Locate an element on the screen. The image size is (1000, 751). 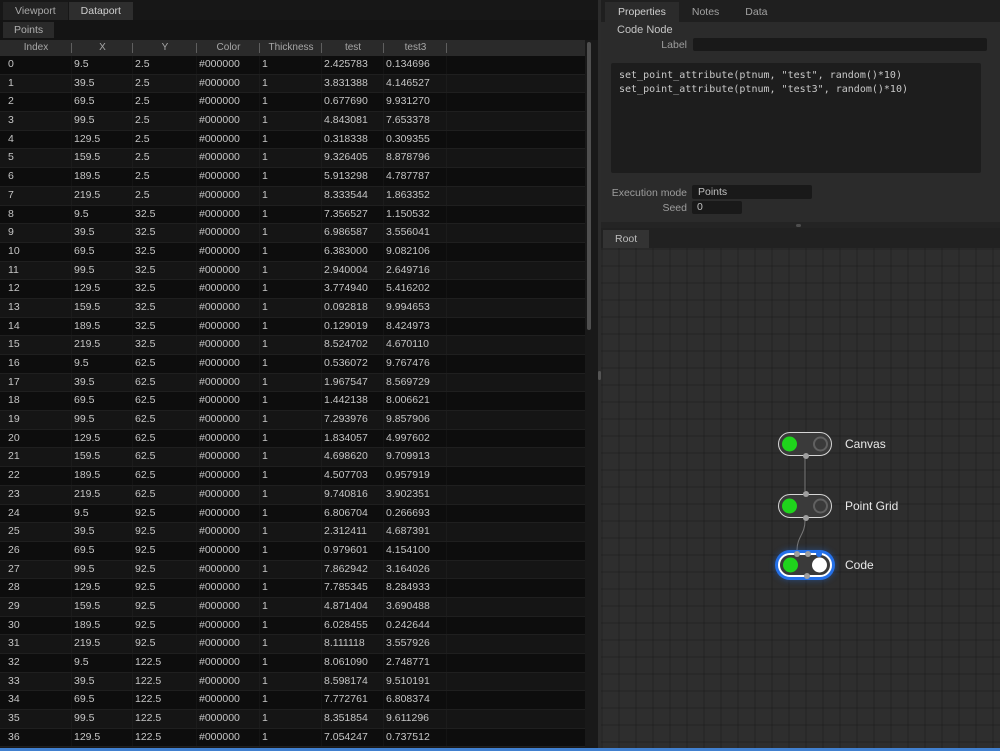
table-row: 33 39.5 122.5 #000000 1 8.598174 9.510191 is located at coordinates (292, 682).